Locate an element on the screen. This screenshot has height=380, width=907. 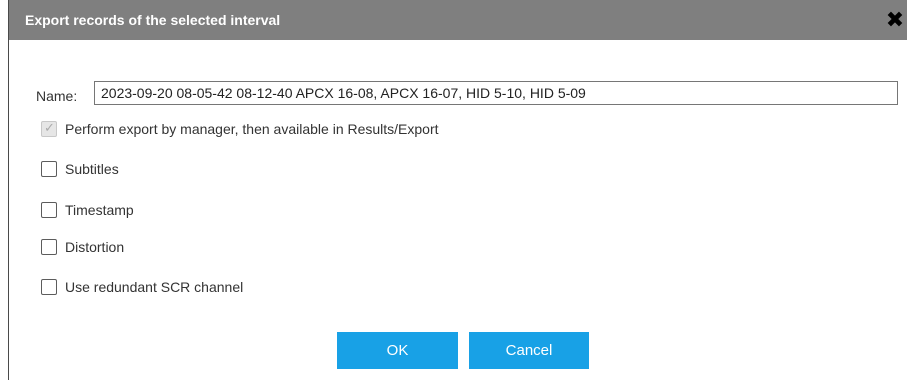
option-subtitles is located at coordinates (49, 169).